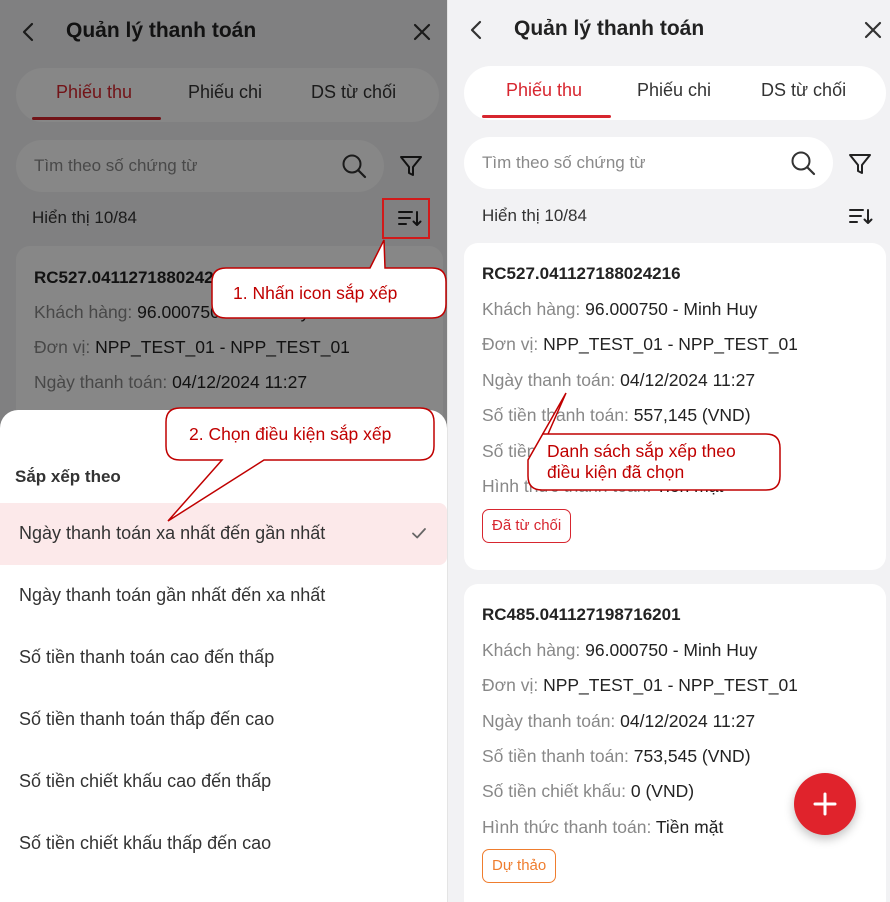 The width and height of the screenshot is (890, 902). Describe the element at coordinates (68, 476) in the screenshot. I see `sheet-title: Sắp xếp theo` at that location.